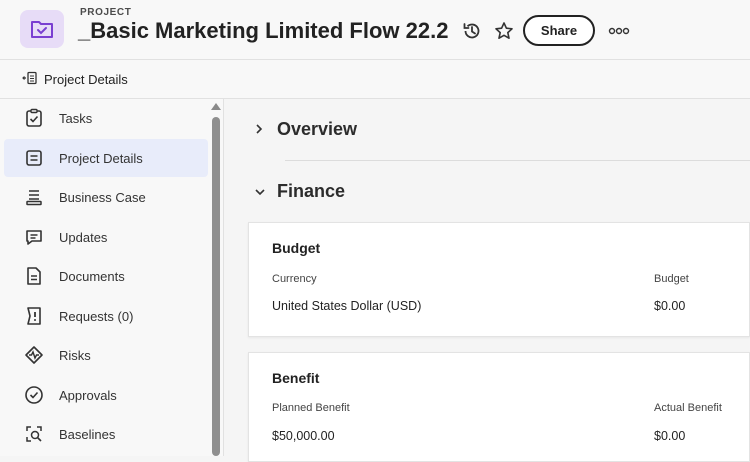 The width and height of the screenshot is (750, 462). Describe the element at coordinates (34, 158) in the screenshot. I see `details-icon` at that location.